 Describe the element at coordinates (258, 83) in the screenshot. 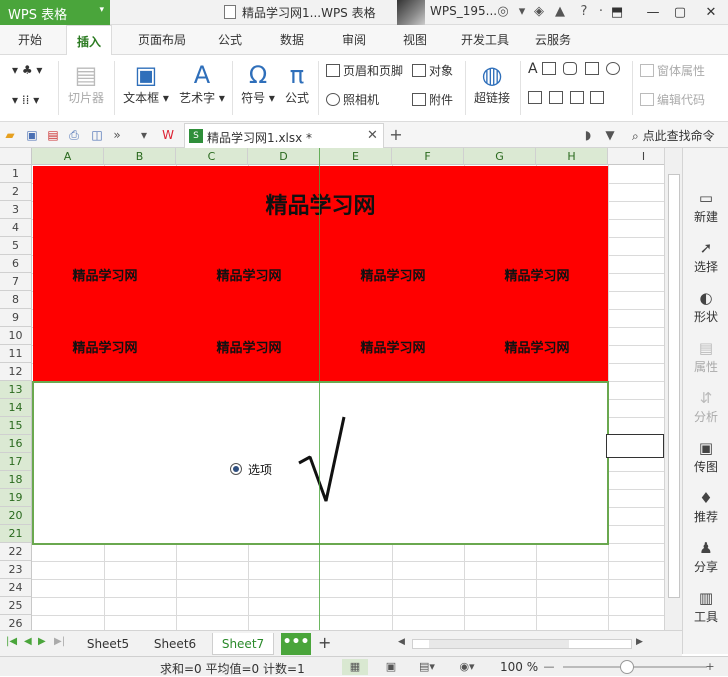

I see `symbol-button: Ω 符号 ▾` at that location.